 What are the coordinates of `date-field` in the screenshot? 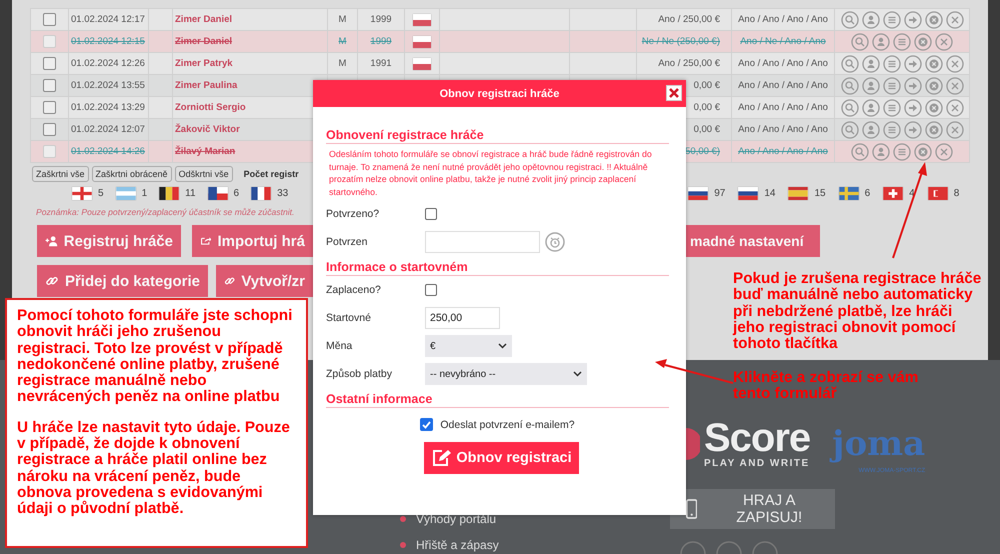 It's located at (482, 242).